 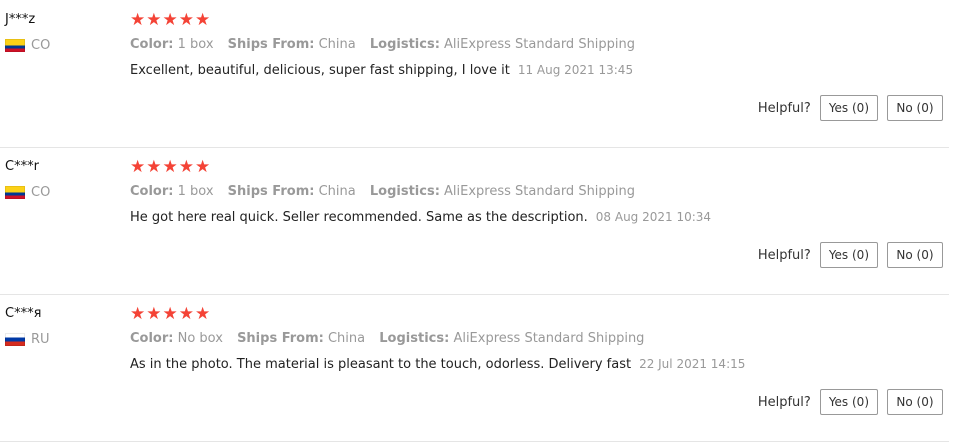 I want to click on reviewer-name: C***я, so click(x=23, y=313).